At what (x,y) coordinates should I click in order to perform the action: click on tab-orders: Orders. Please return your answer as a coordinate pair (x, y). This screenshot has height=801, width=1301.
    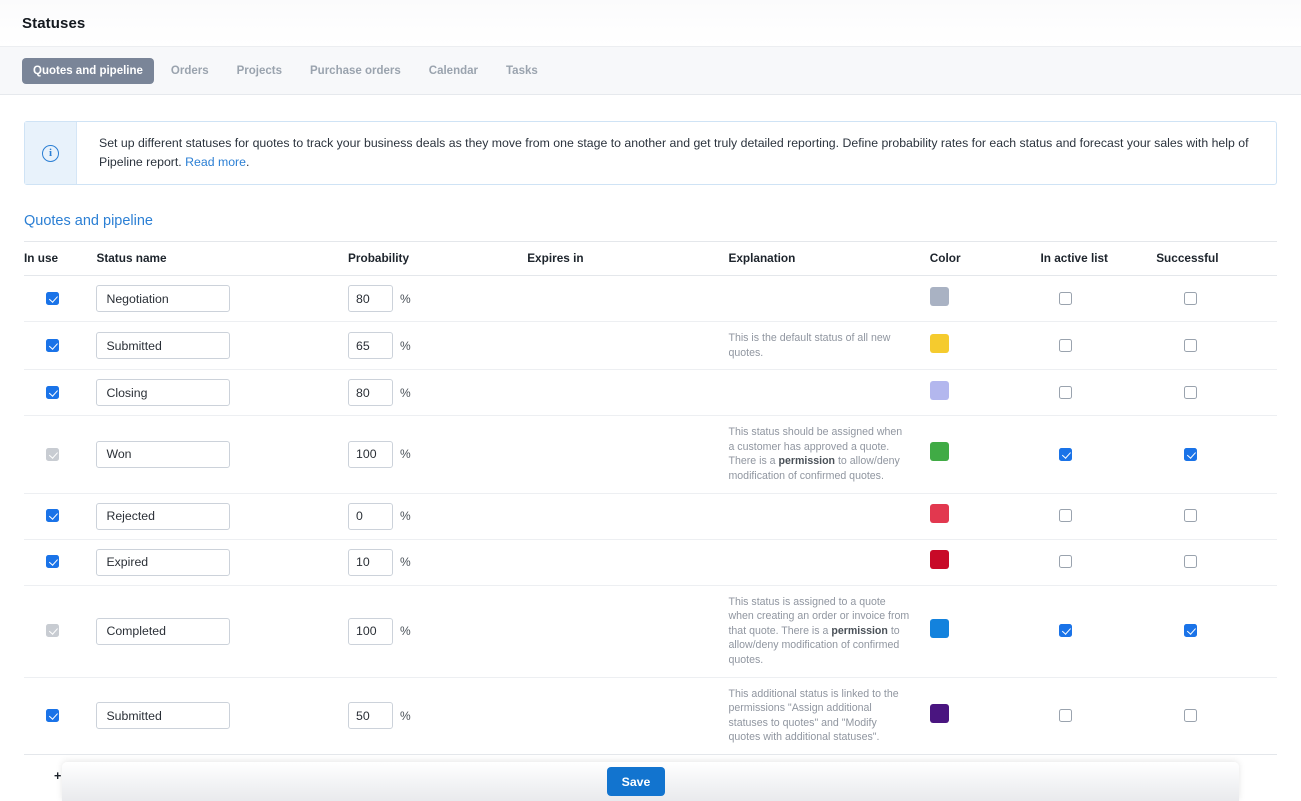
    Looking at the image, I should click on (190, 71).